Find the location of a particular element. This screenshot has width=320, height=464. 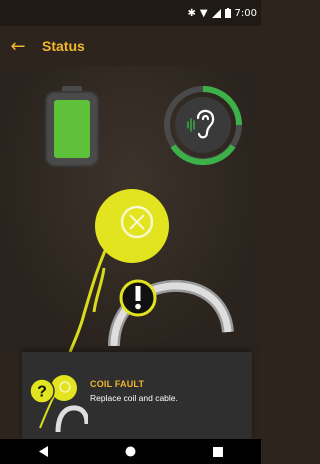

nav-recents-icon is located at coordinates (217, 451).